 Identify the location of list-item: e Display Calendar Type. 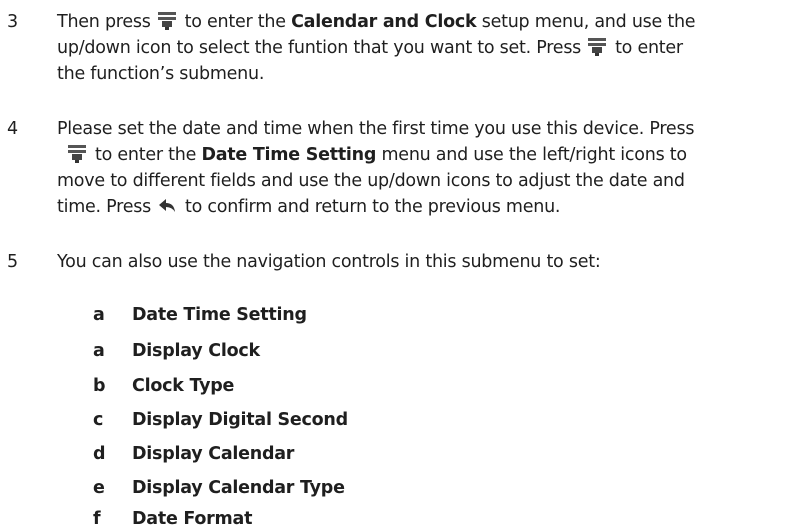
(398, 488).